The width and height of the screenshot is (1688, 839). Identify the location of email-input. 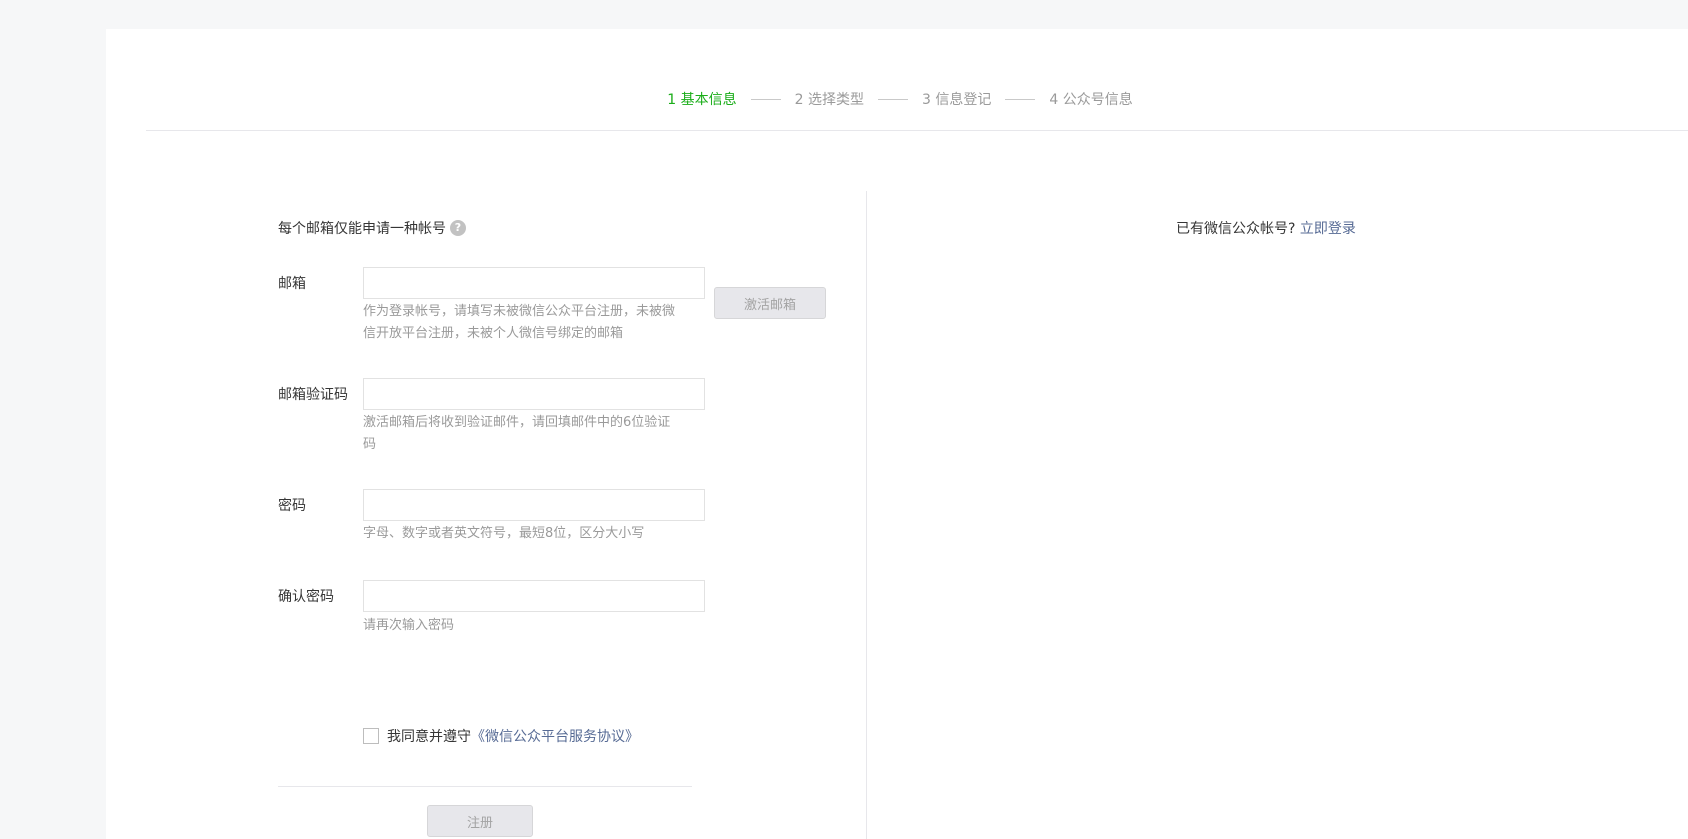
(534, 283).